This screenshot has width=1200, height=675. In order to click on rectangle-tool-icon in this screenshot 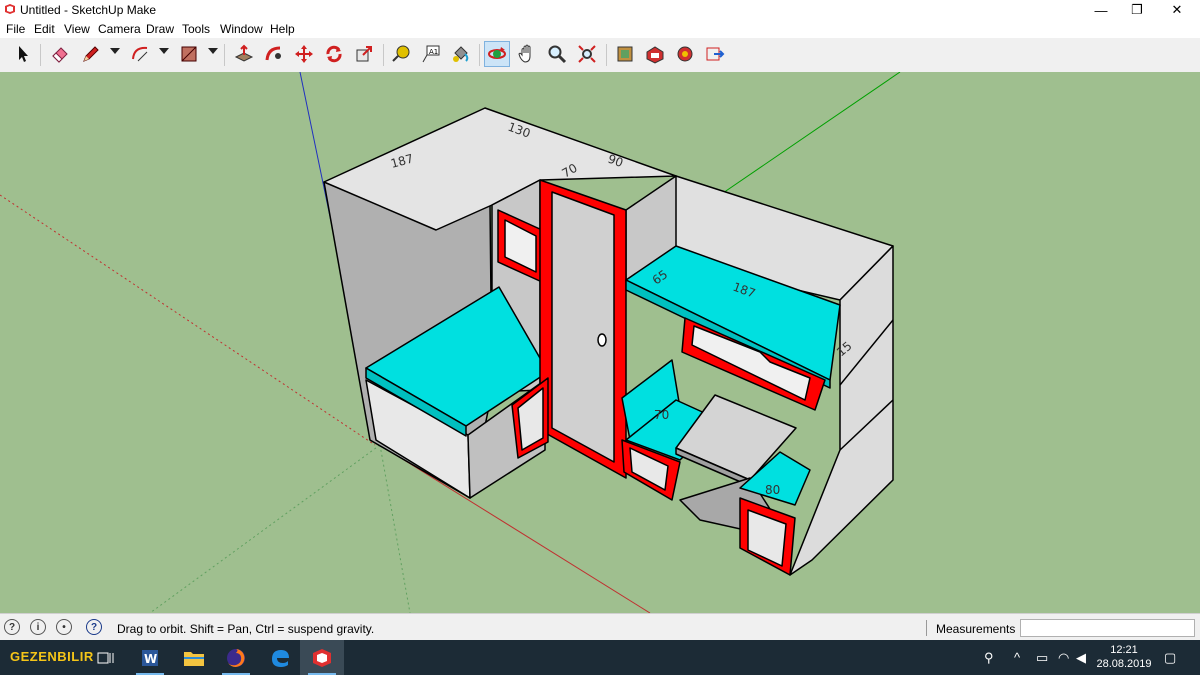, I will do `click(189, 54)`.